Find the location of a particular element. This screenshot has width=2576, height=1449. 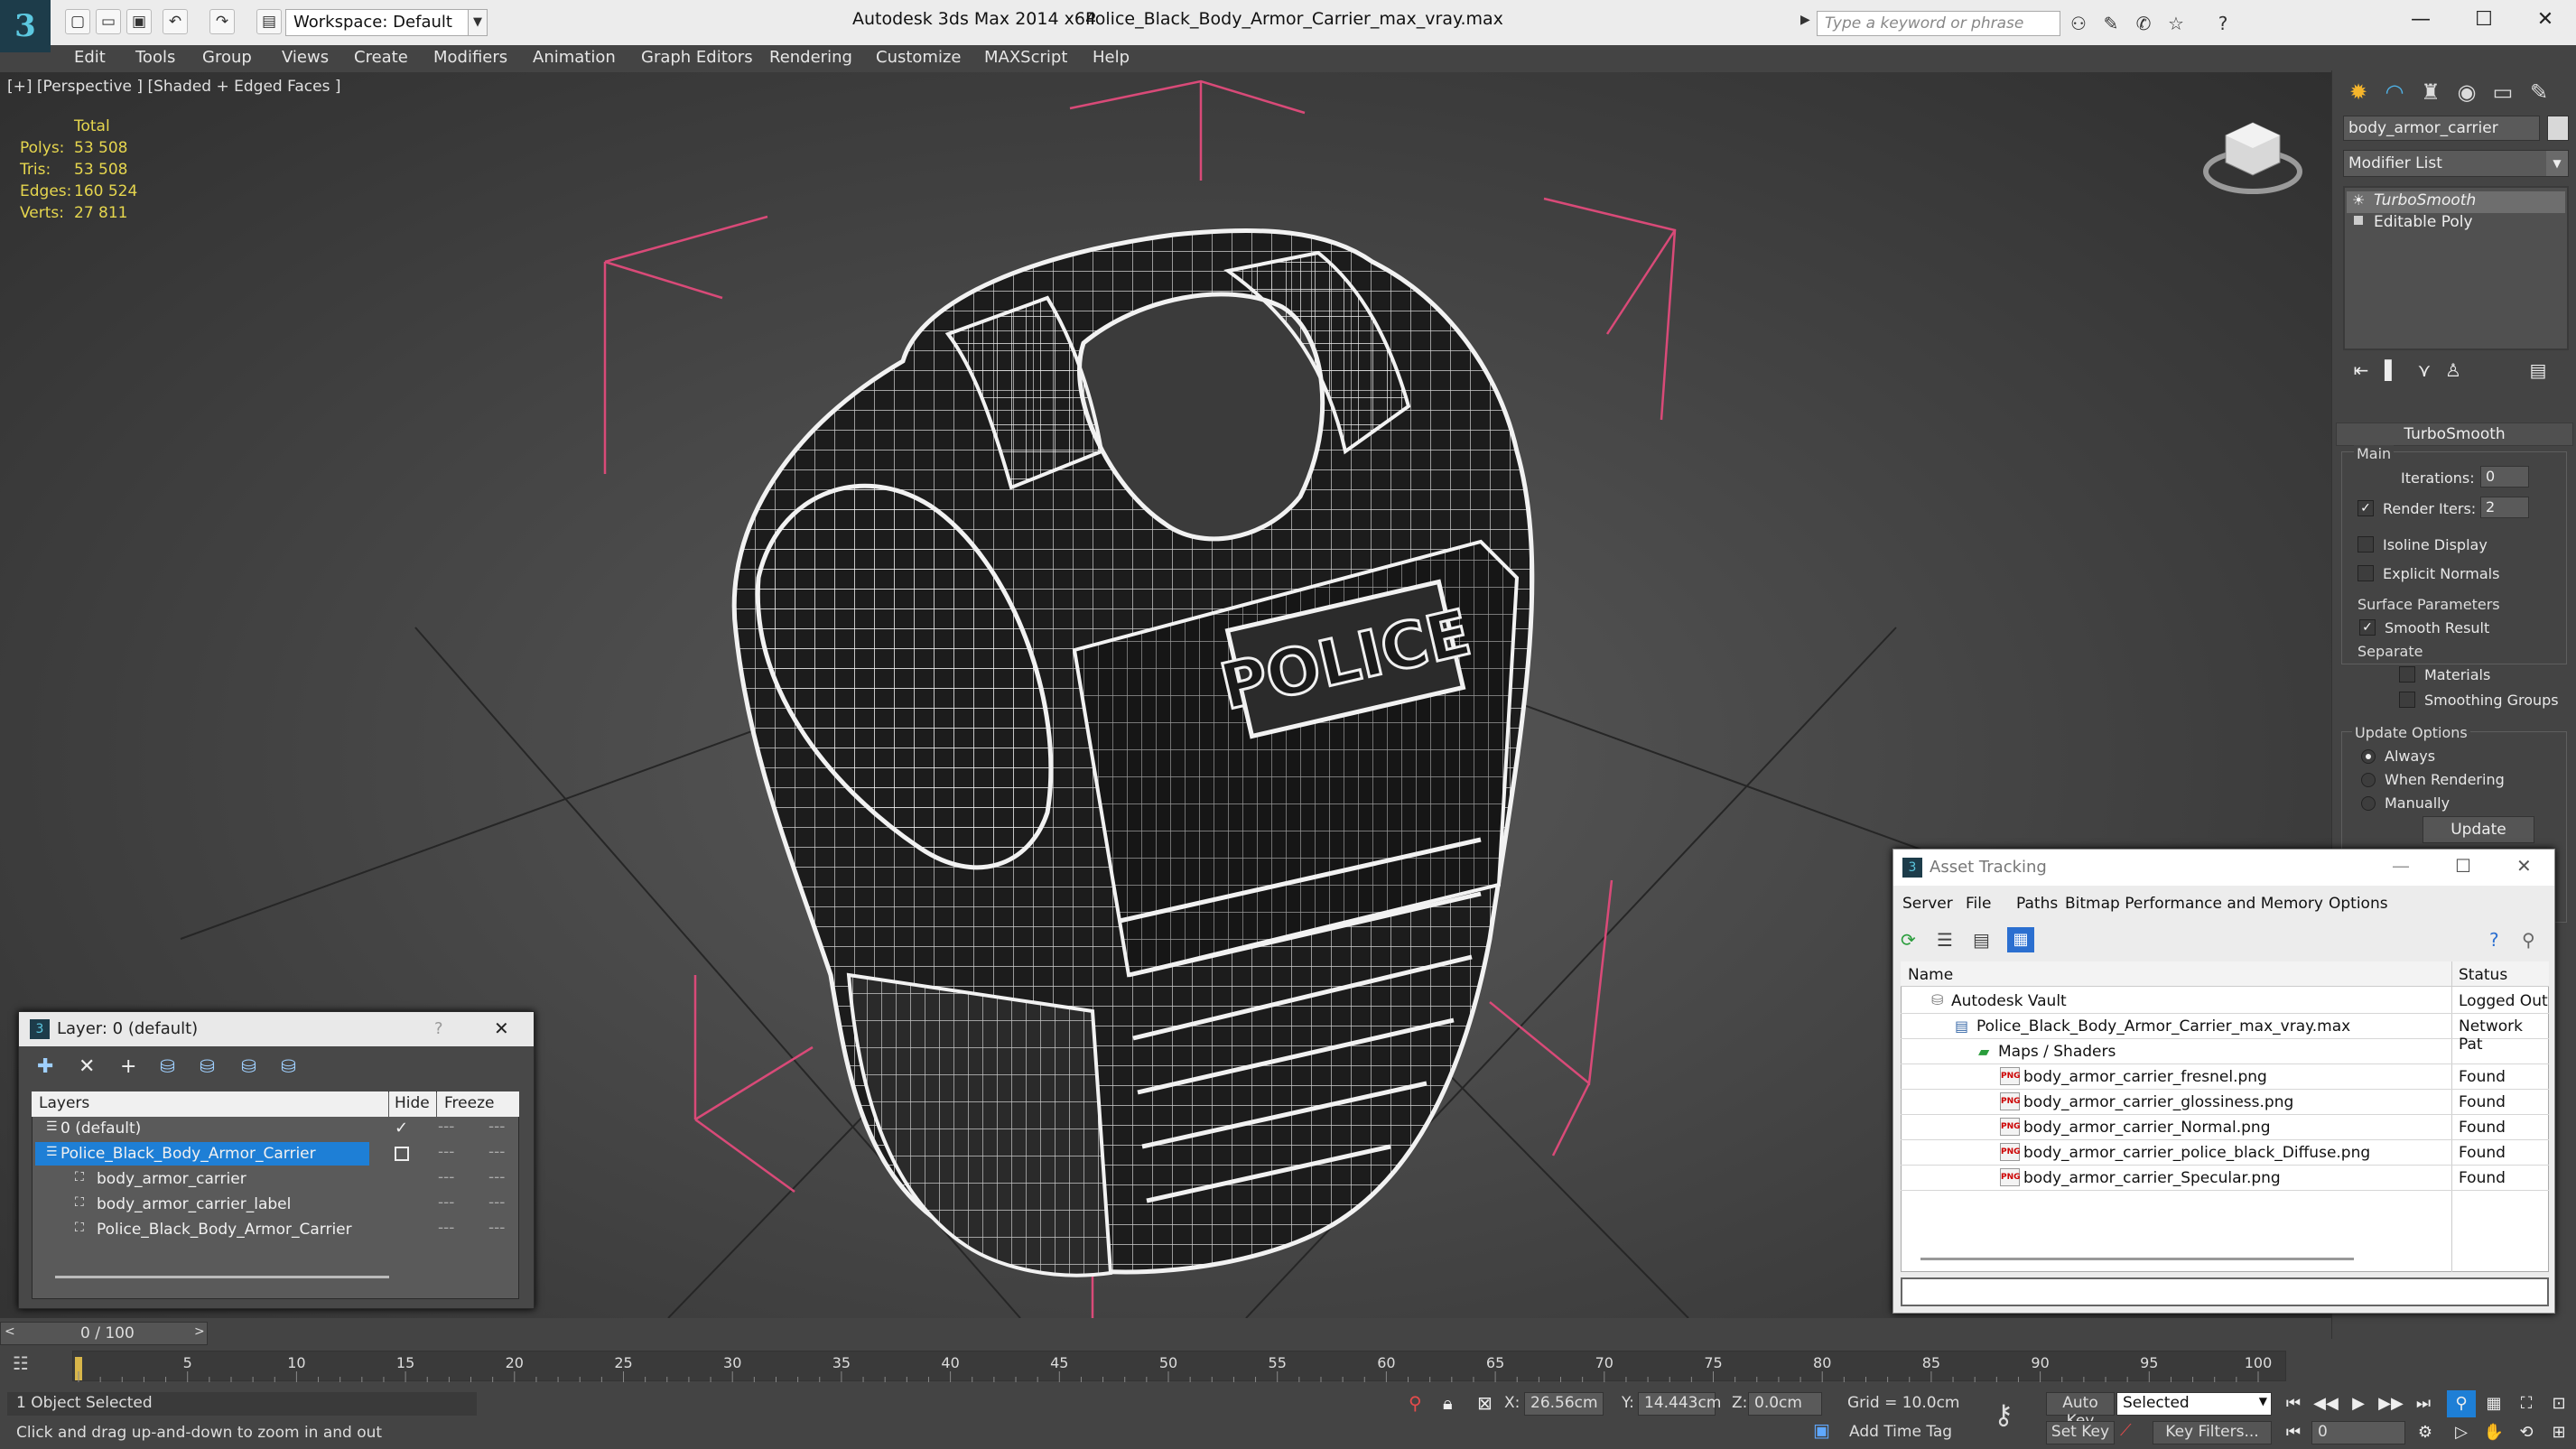

layer-row: ☰ 0 (default) ✓ --- --- is located at coordinates (275, 1129).